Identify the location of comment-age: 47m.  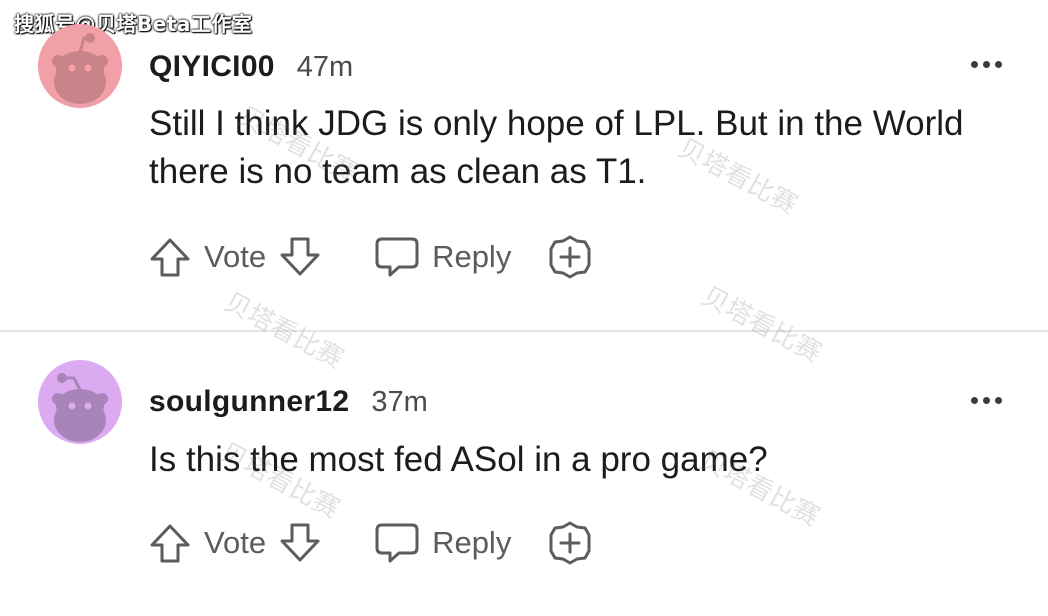
(325, 67).